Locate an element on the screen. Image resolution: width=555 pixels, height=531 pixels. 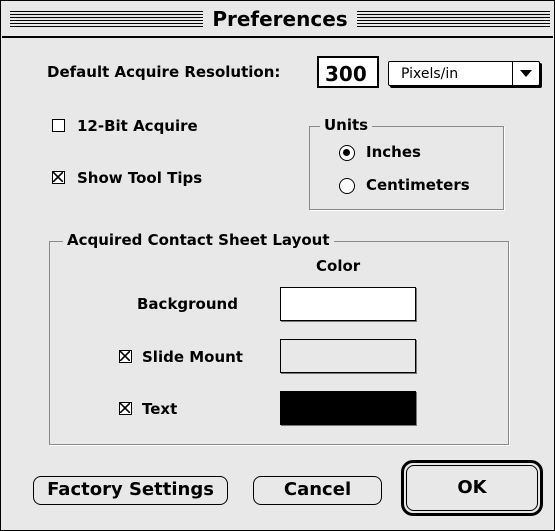
chevron-down-icon is located at coordinates (526, 73).